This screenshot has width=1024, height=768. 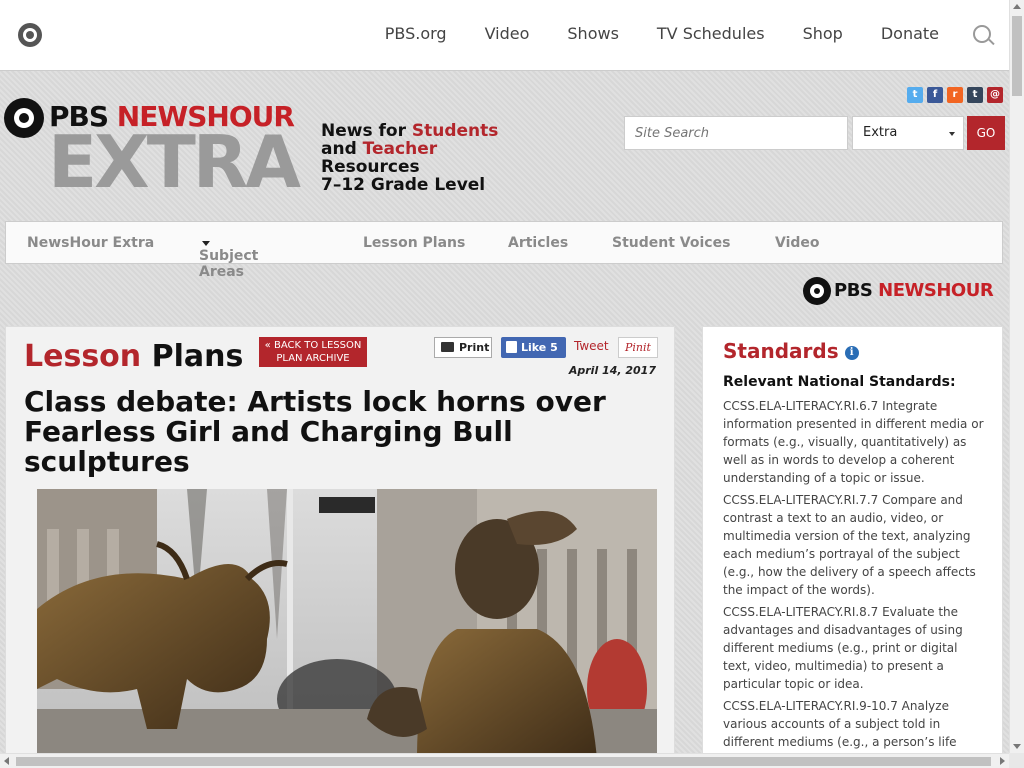 I want to click on scroll-down-arrow-icon, so click(x=1017, y=746).